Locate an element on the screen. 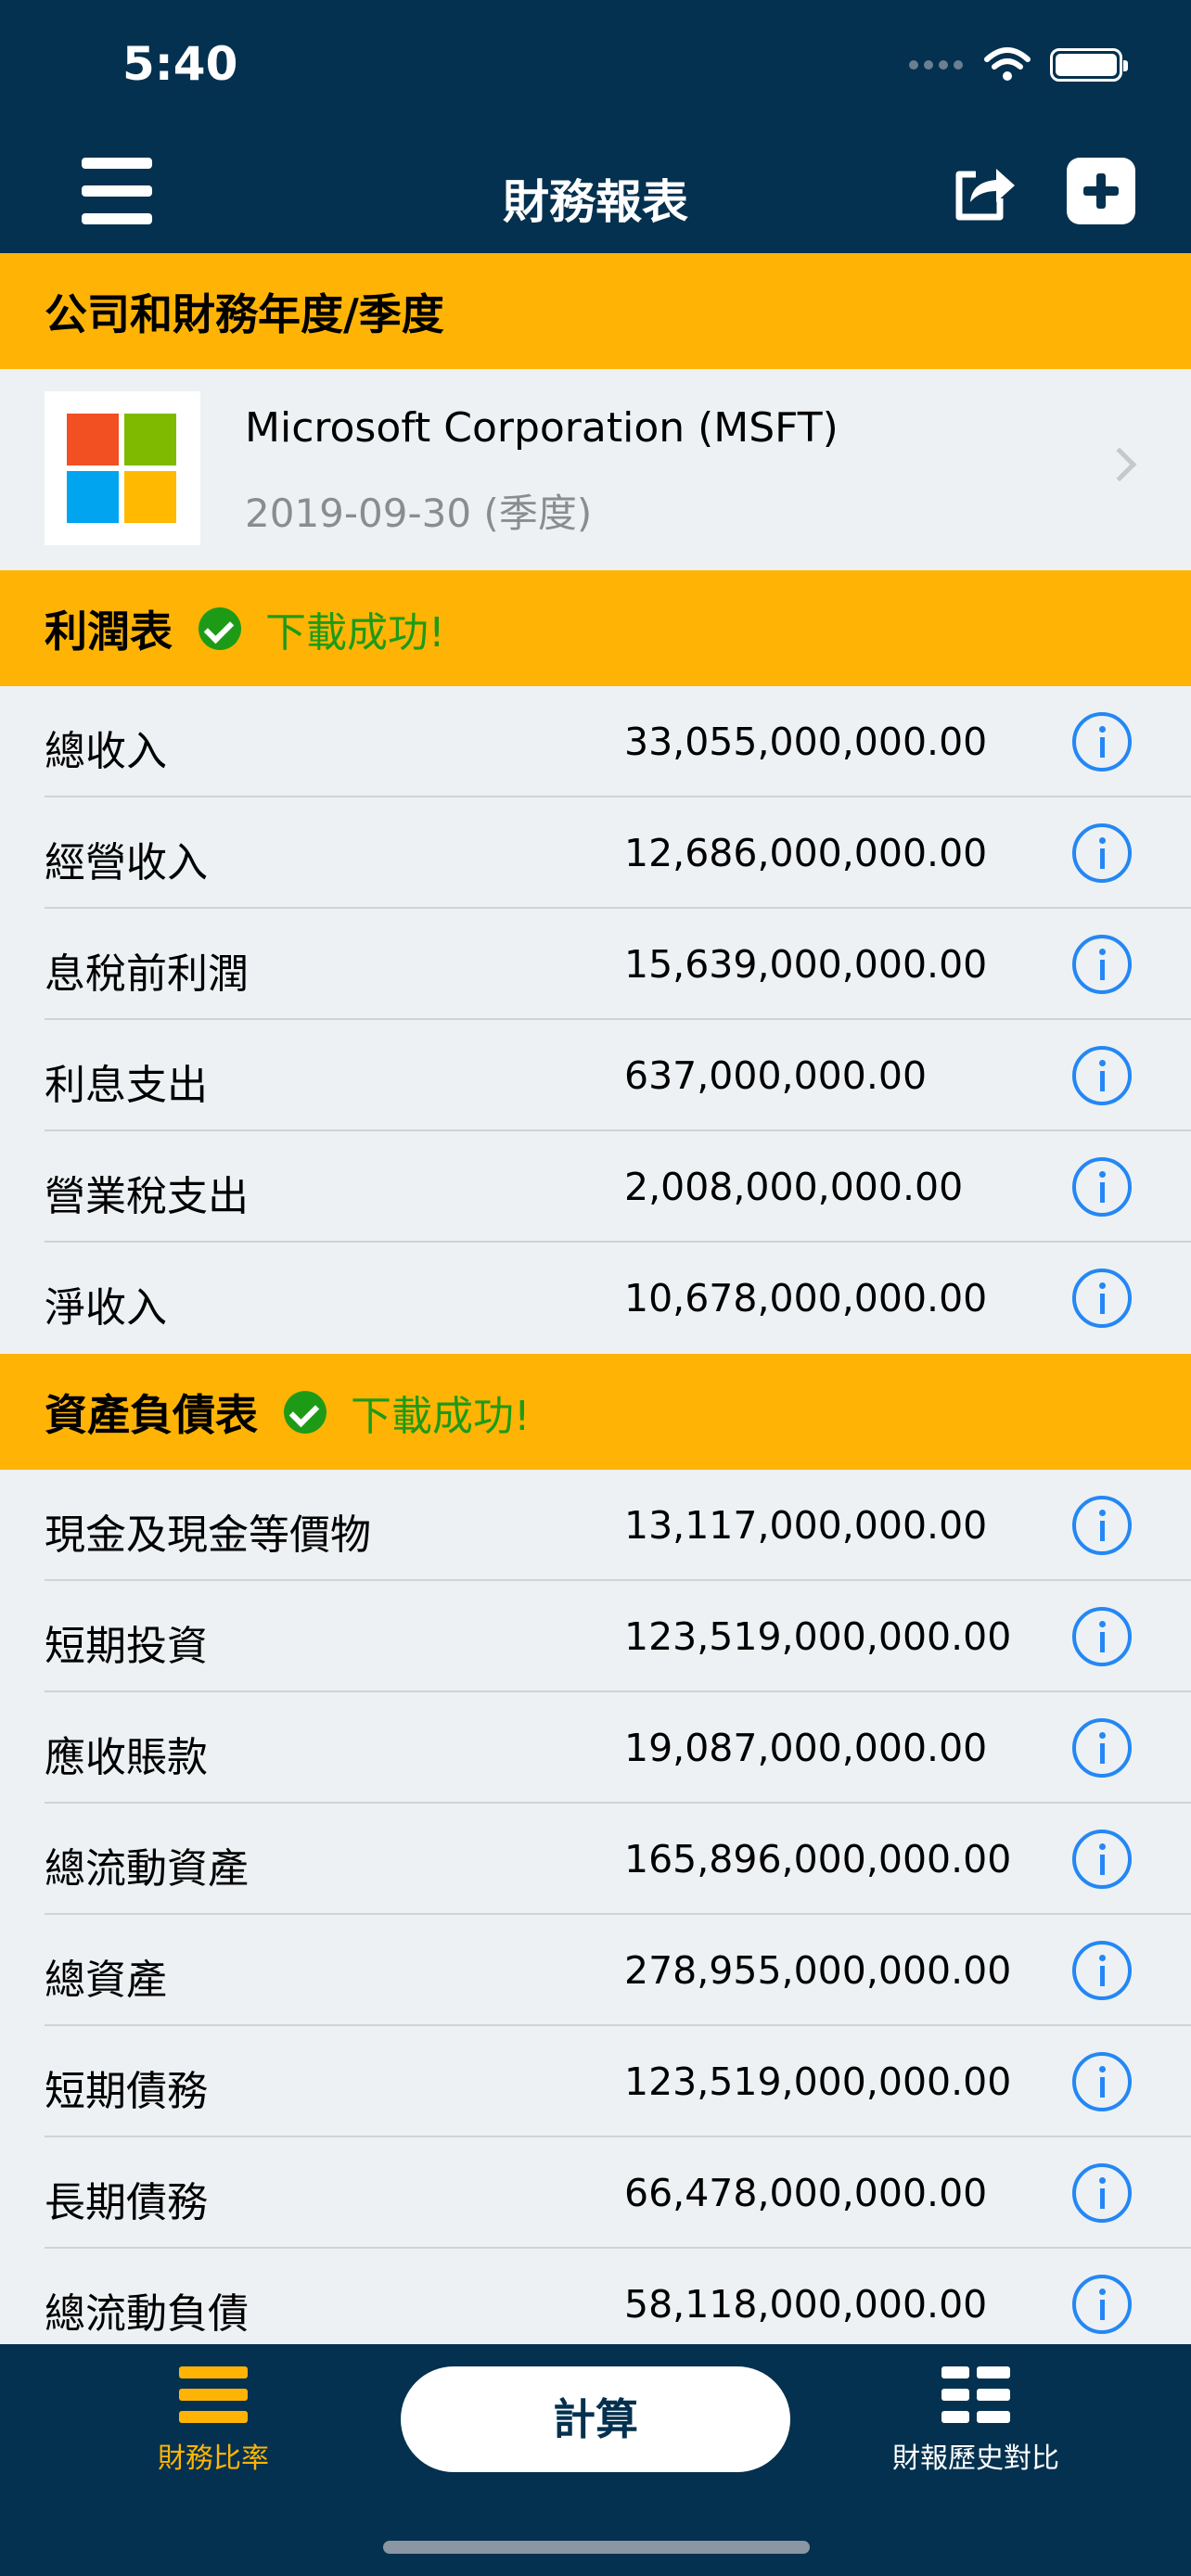 Image resolution: width=1191 pixels, height=2576 pixels. company-name: Microsoft Corporation (MSFT) is located at coordinates (542, 428).